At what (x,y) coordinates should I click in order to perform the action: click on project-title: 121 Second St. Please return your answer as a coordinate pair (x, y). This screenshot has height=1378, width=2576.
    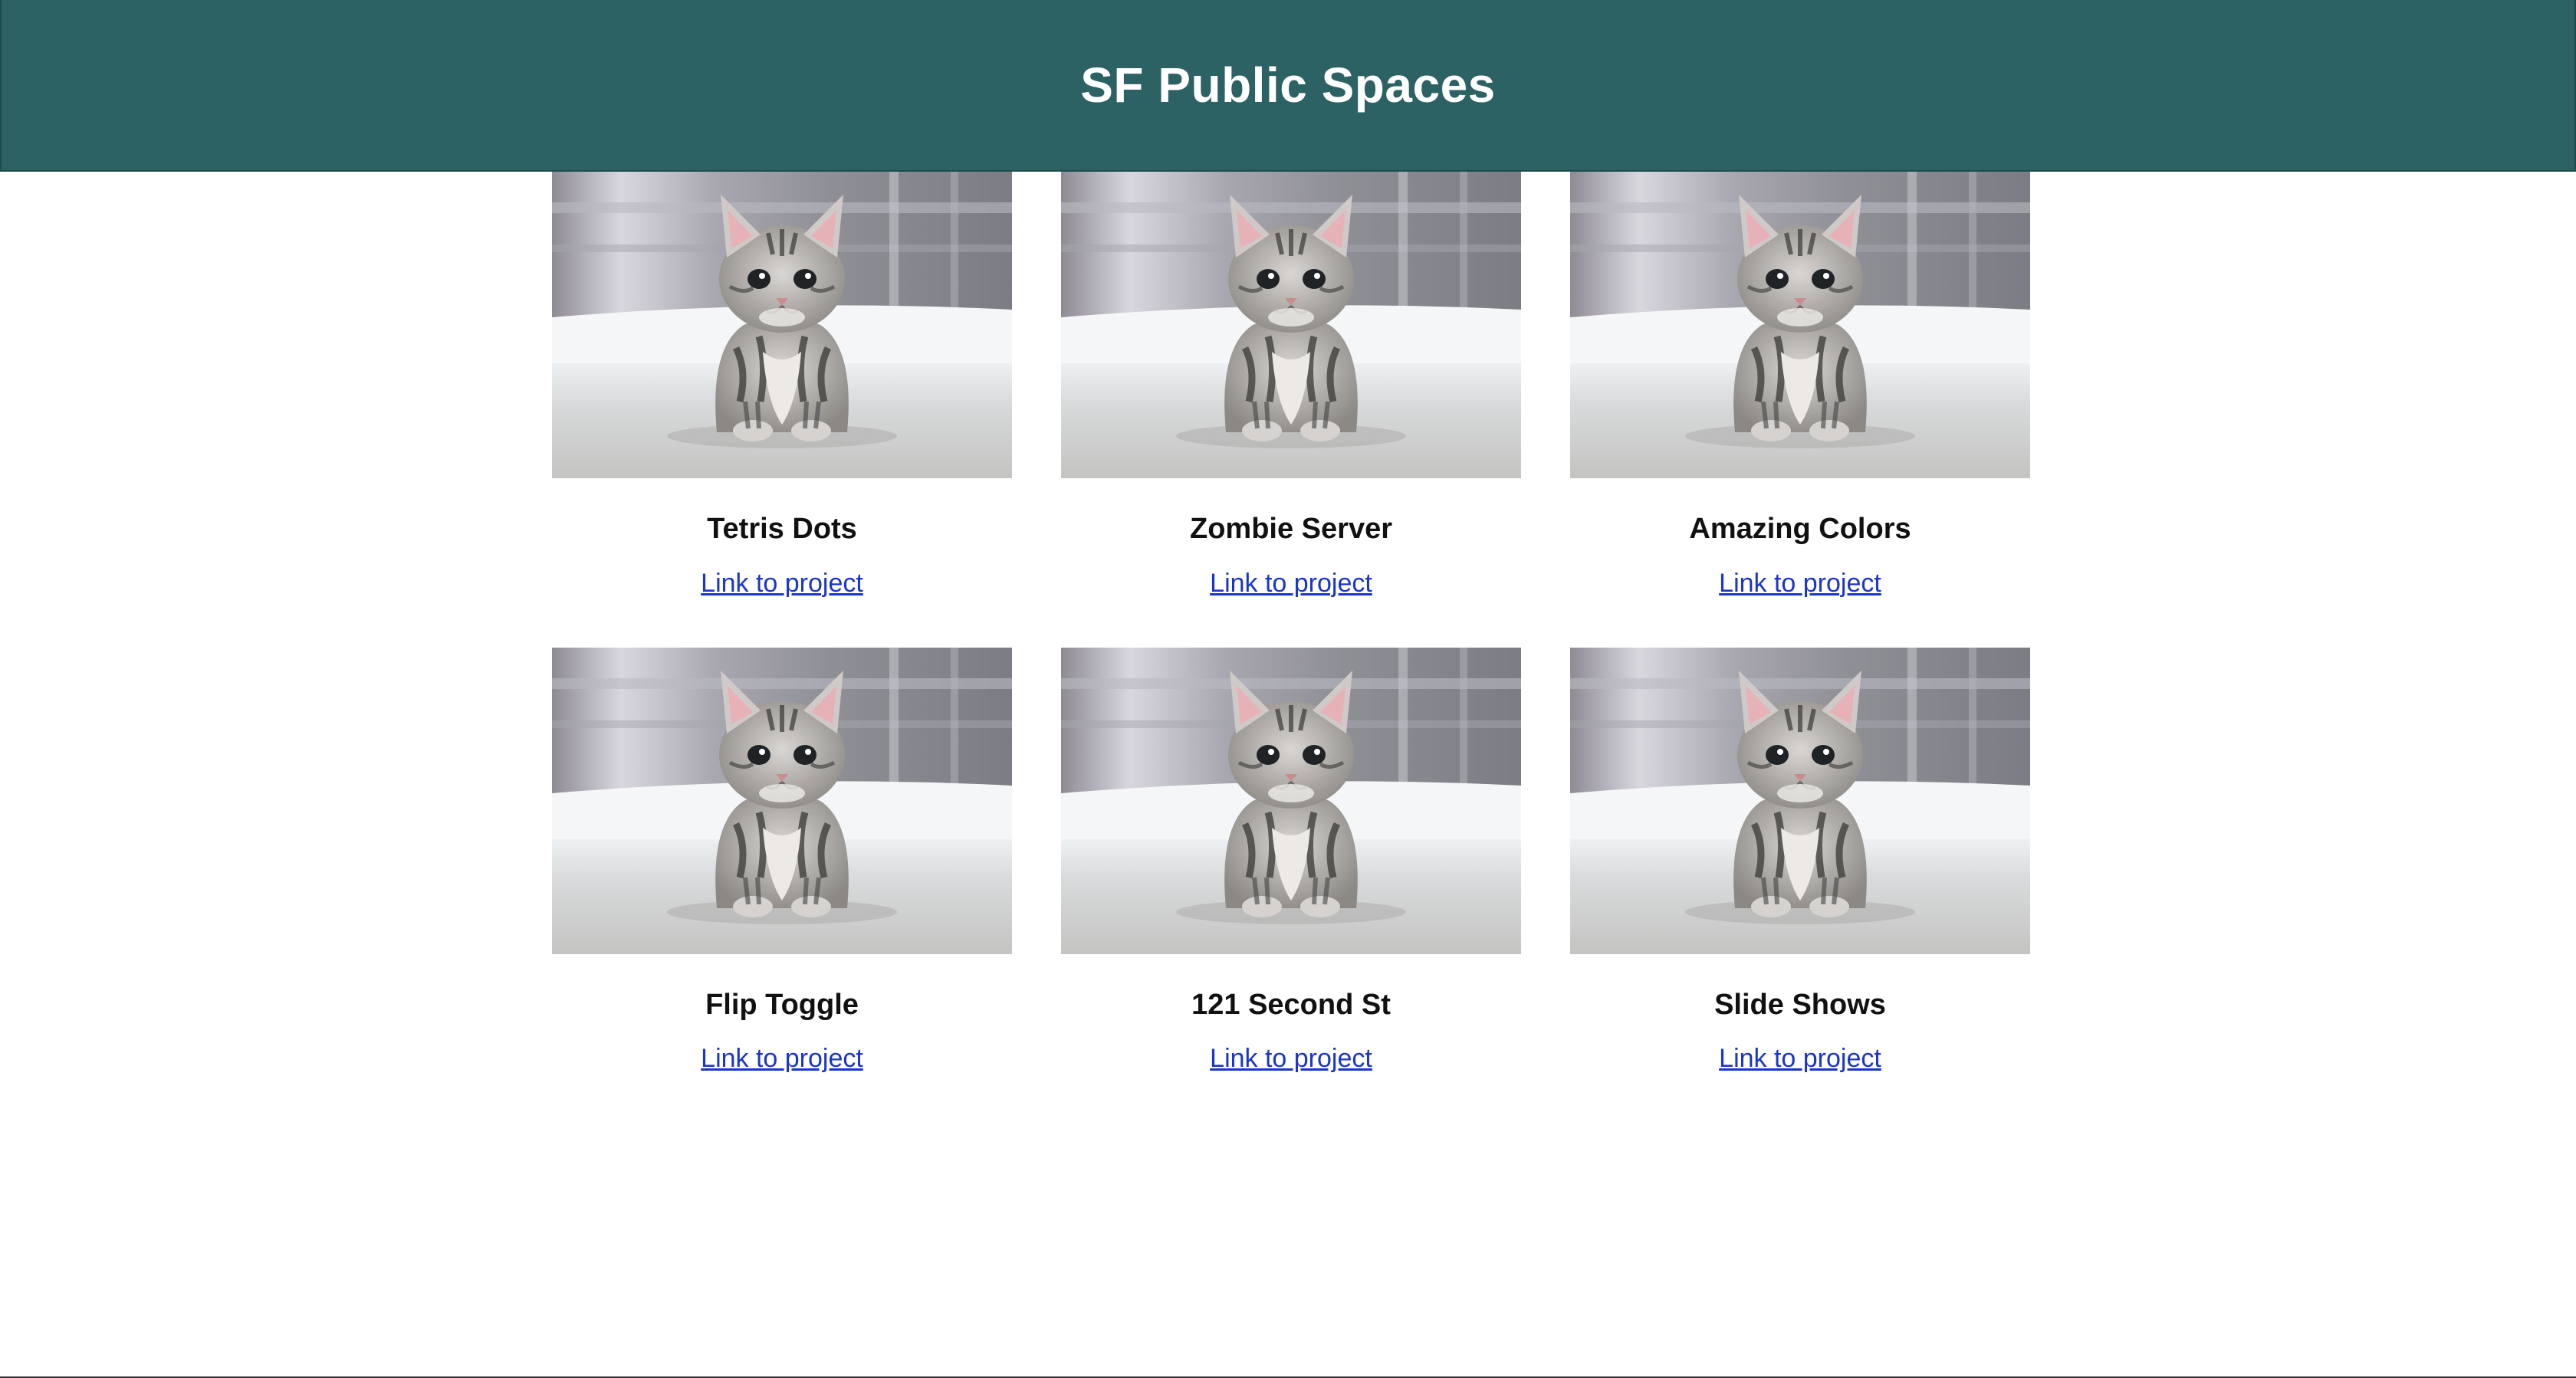
    Looking at the image, I should click on (1291, 1004).